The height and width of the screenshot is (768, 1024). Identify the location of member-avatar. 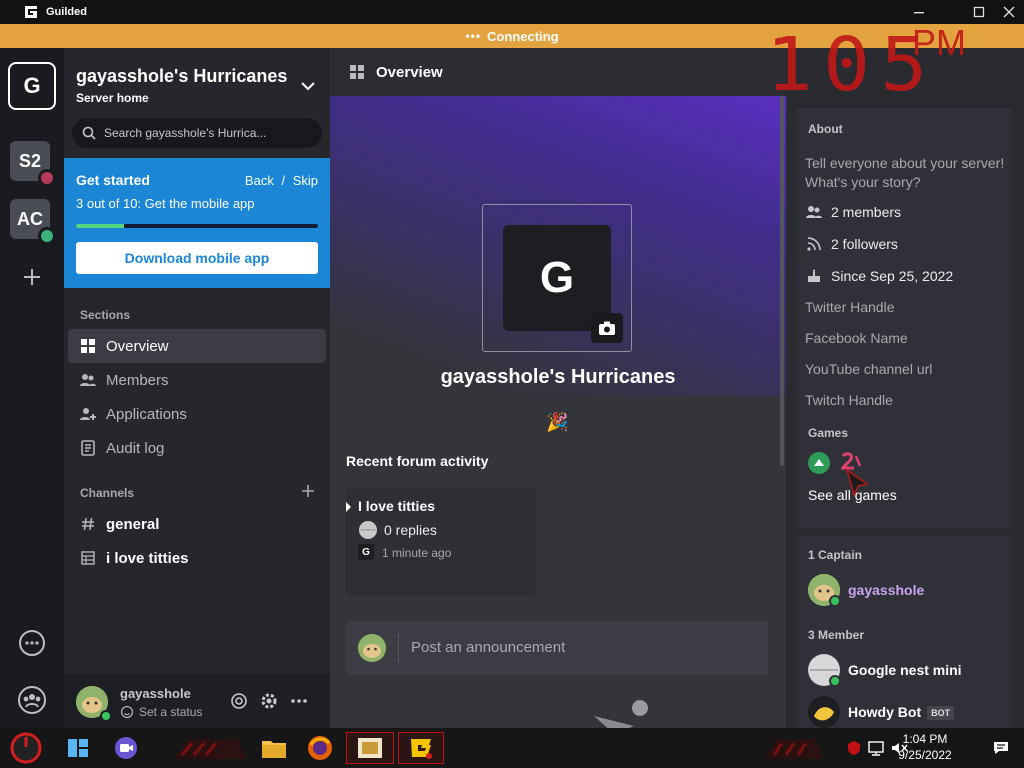
(824, 712).